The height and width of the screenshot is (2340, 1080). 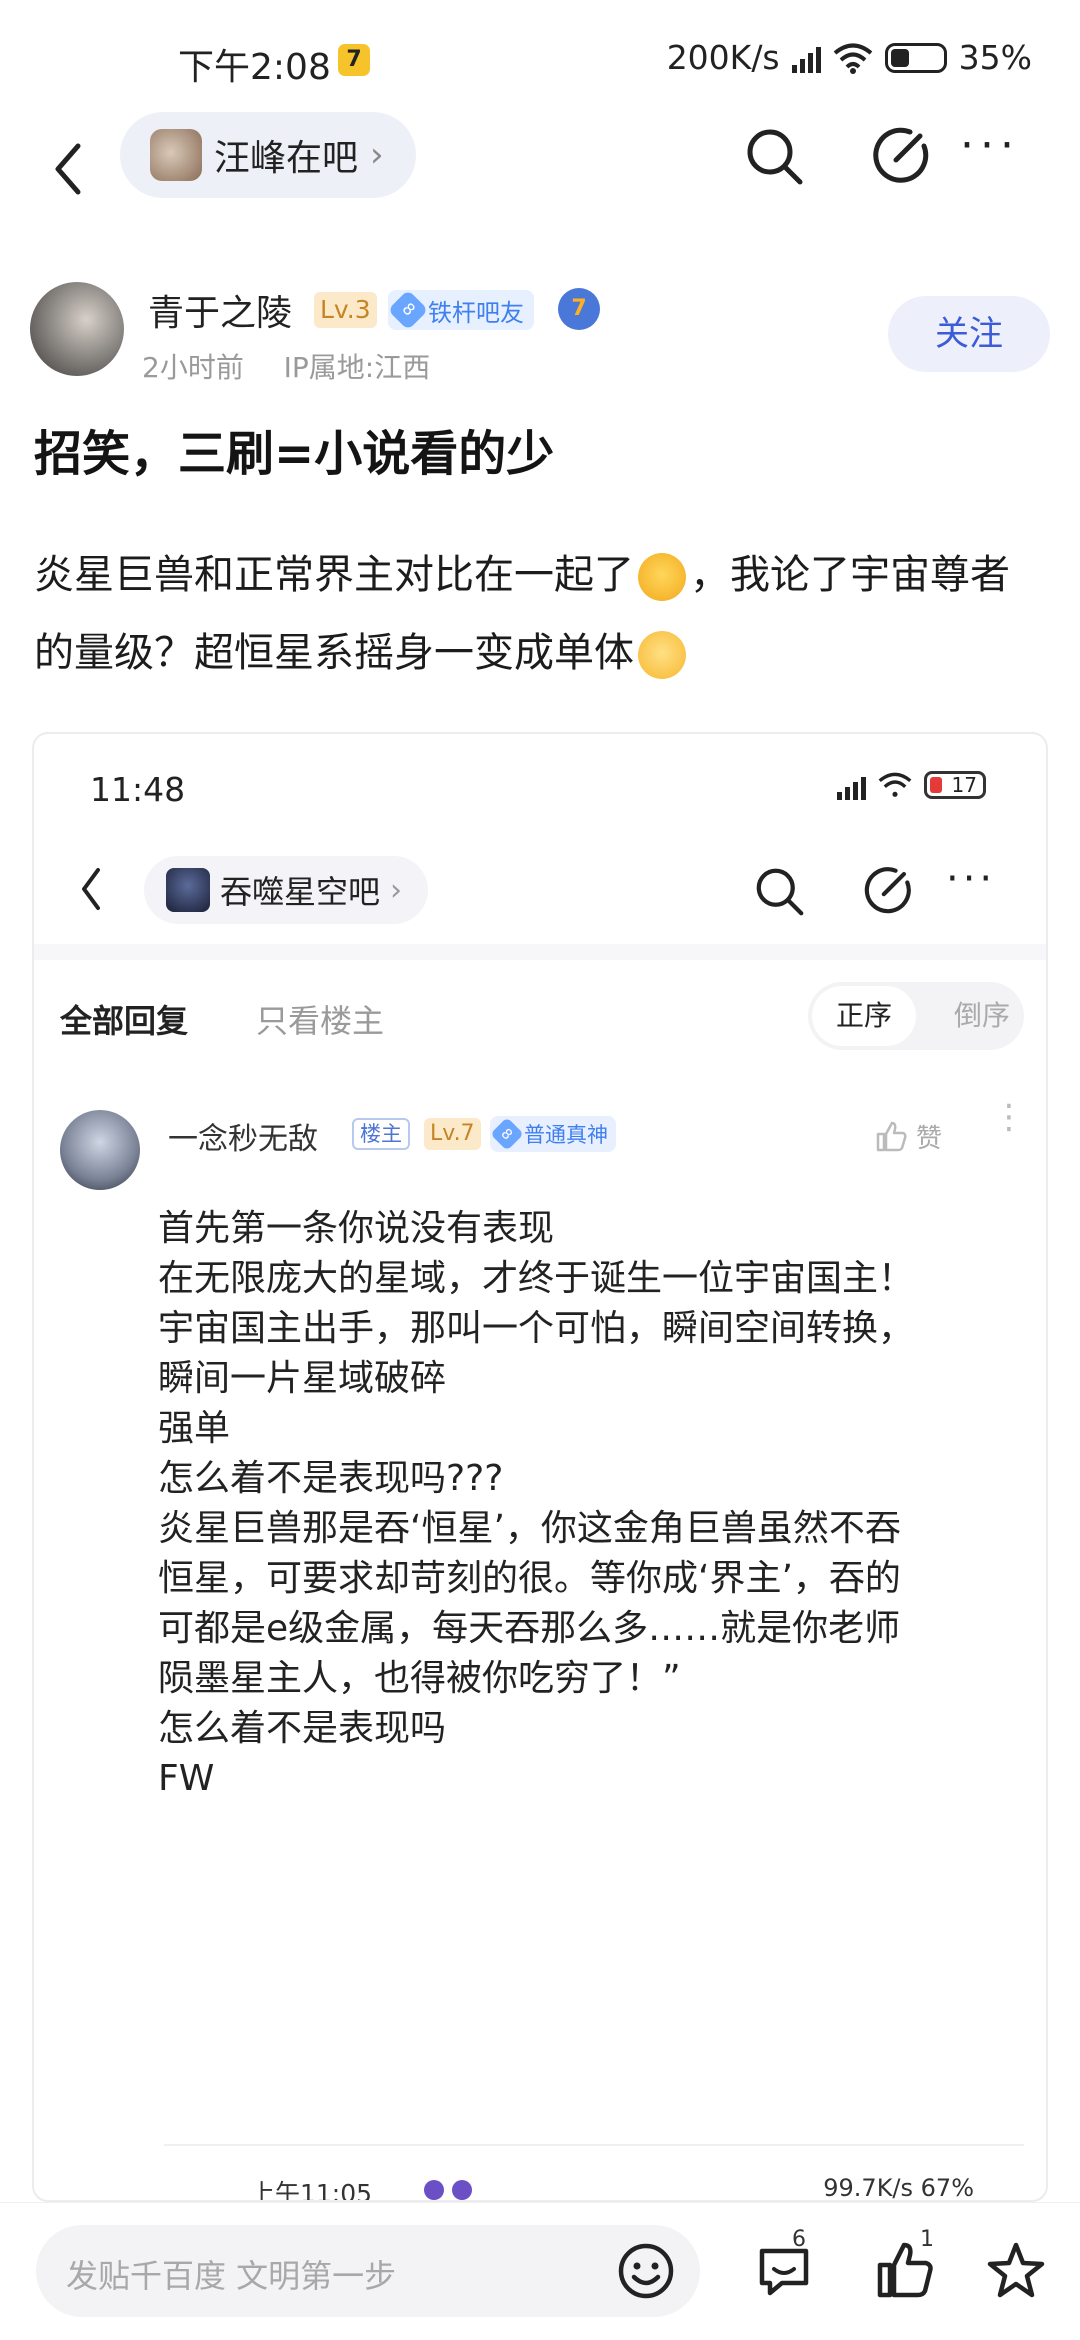 I want to click on search-icon, so click(x=775, y=157).